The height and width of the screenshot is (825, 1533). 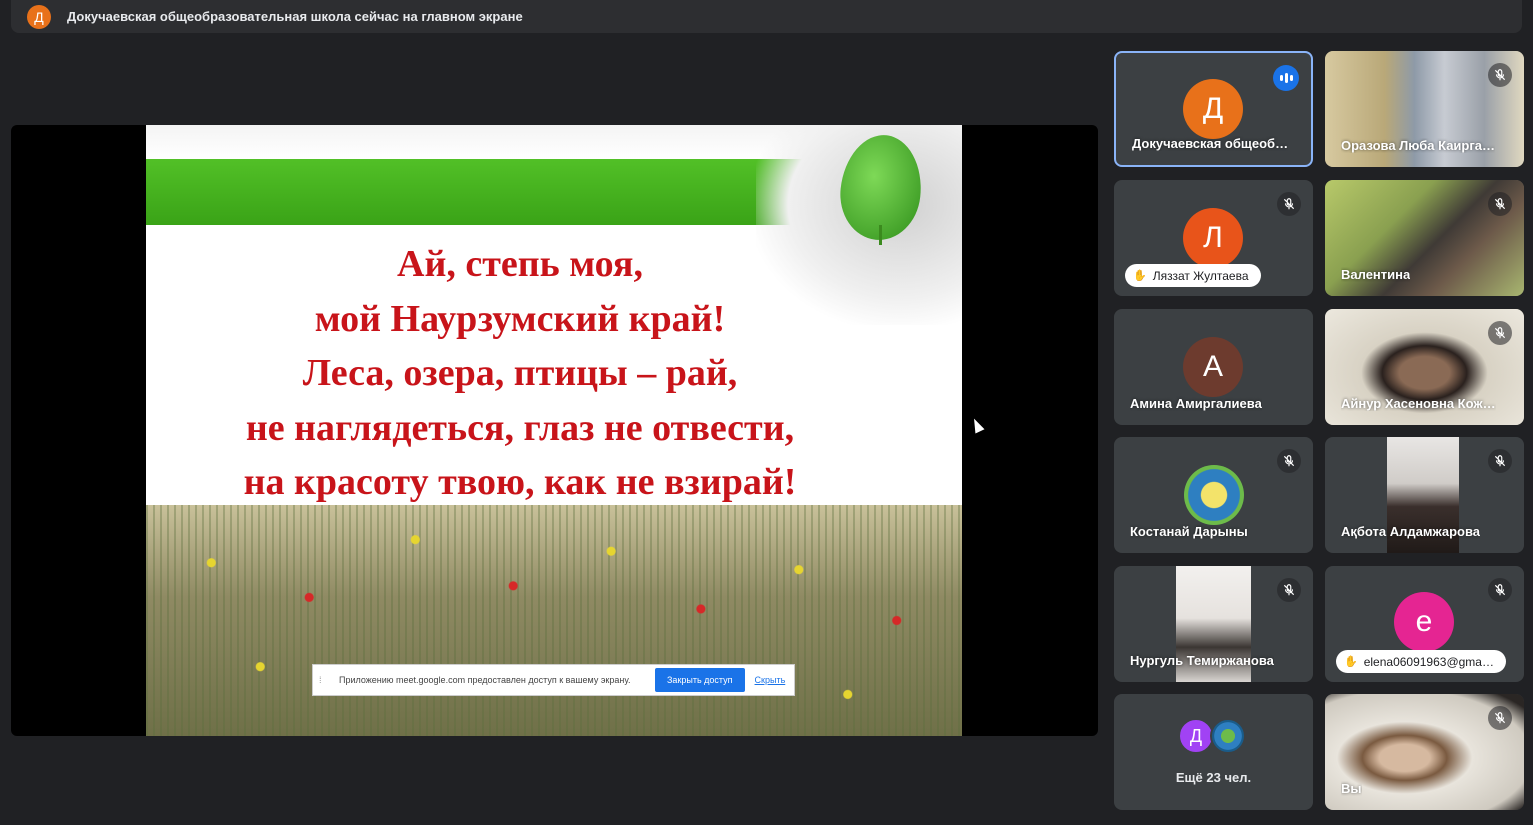 I want to click on more-participants-tile: Д Ещё 23 чел., so click(x=1213, y=752).